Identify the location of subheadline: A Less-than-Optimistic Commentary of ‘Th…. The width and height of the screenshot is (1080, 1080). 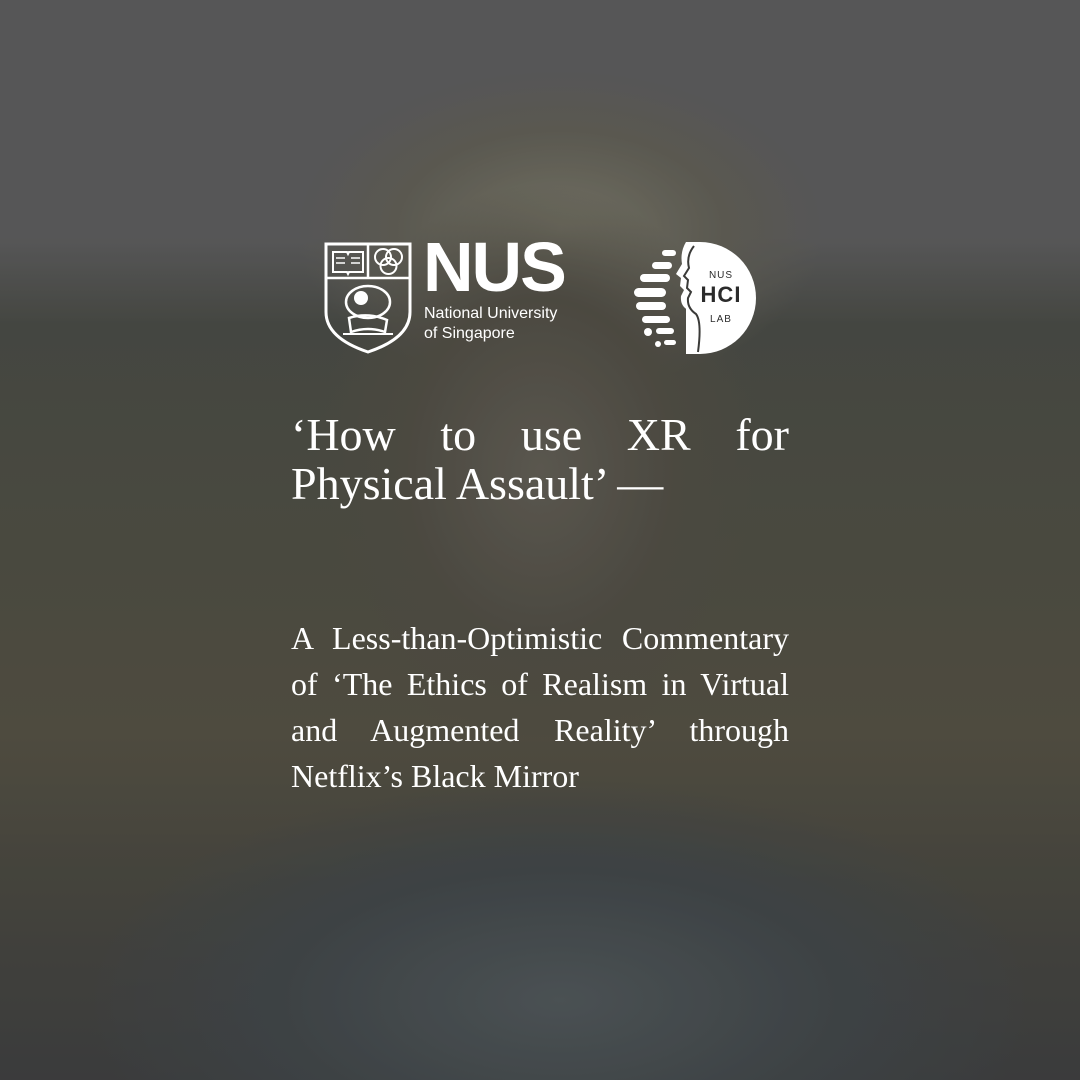
(540, 707).